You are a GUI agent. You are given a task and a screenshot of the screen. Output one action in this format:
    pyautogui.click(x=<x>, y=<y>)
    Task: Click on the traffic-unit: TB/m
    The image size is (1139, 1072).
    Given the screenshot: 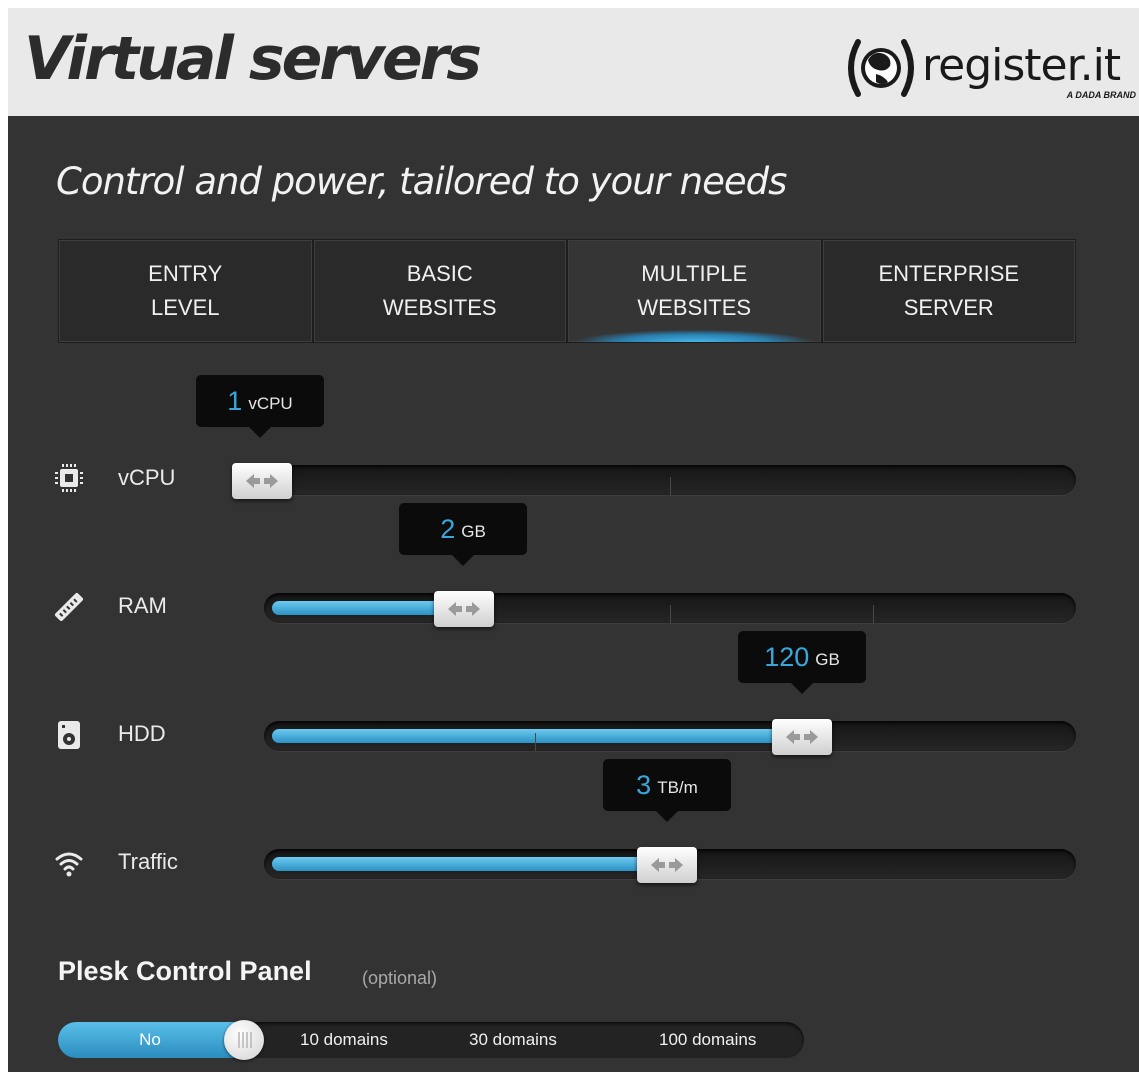 What is the action you would take?
    pyautogui.click(x=677, y=787)
    